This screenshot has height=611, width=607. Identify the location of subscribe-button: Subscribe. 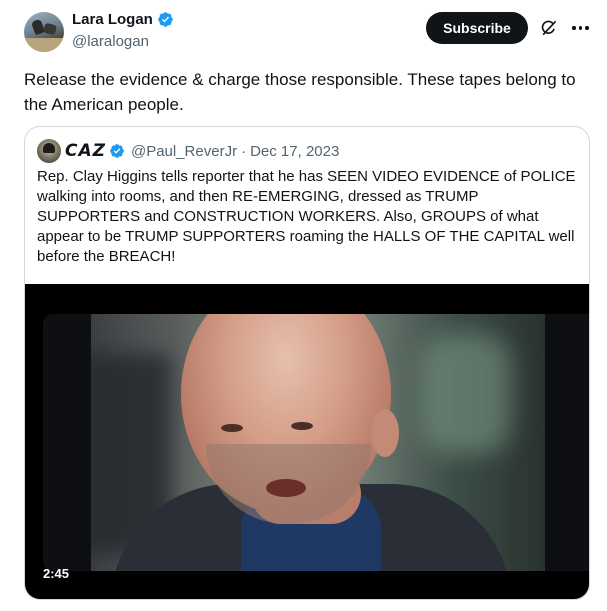
(477, 28).